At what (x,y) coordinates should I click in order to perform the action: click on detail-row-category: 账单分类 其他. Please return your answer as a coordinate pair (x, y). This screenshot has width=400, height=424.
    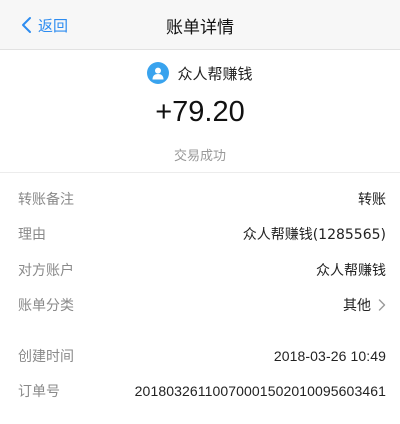
    Looking at the image, I should click on (200, 306).